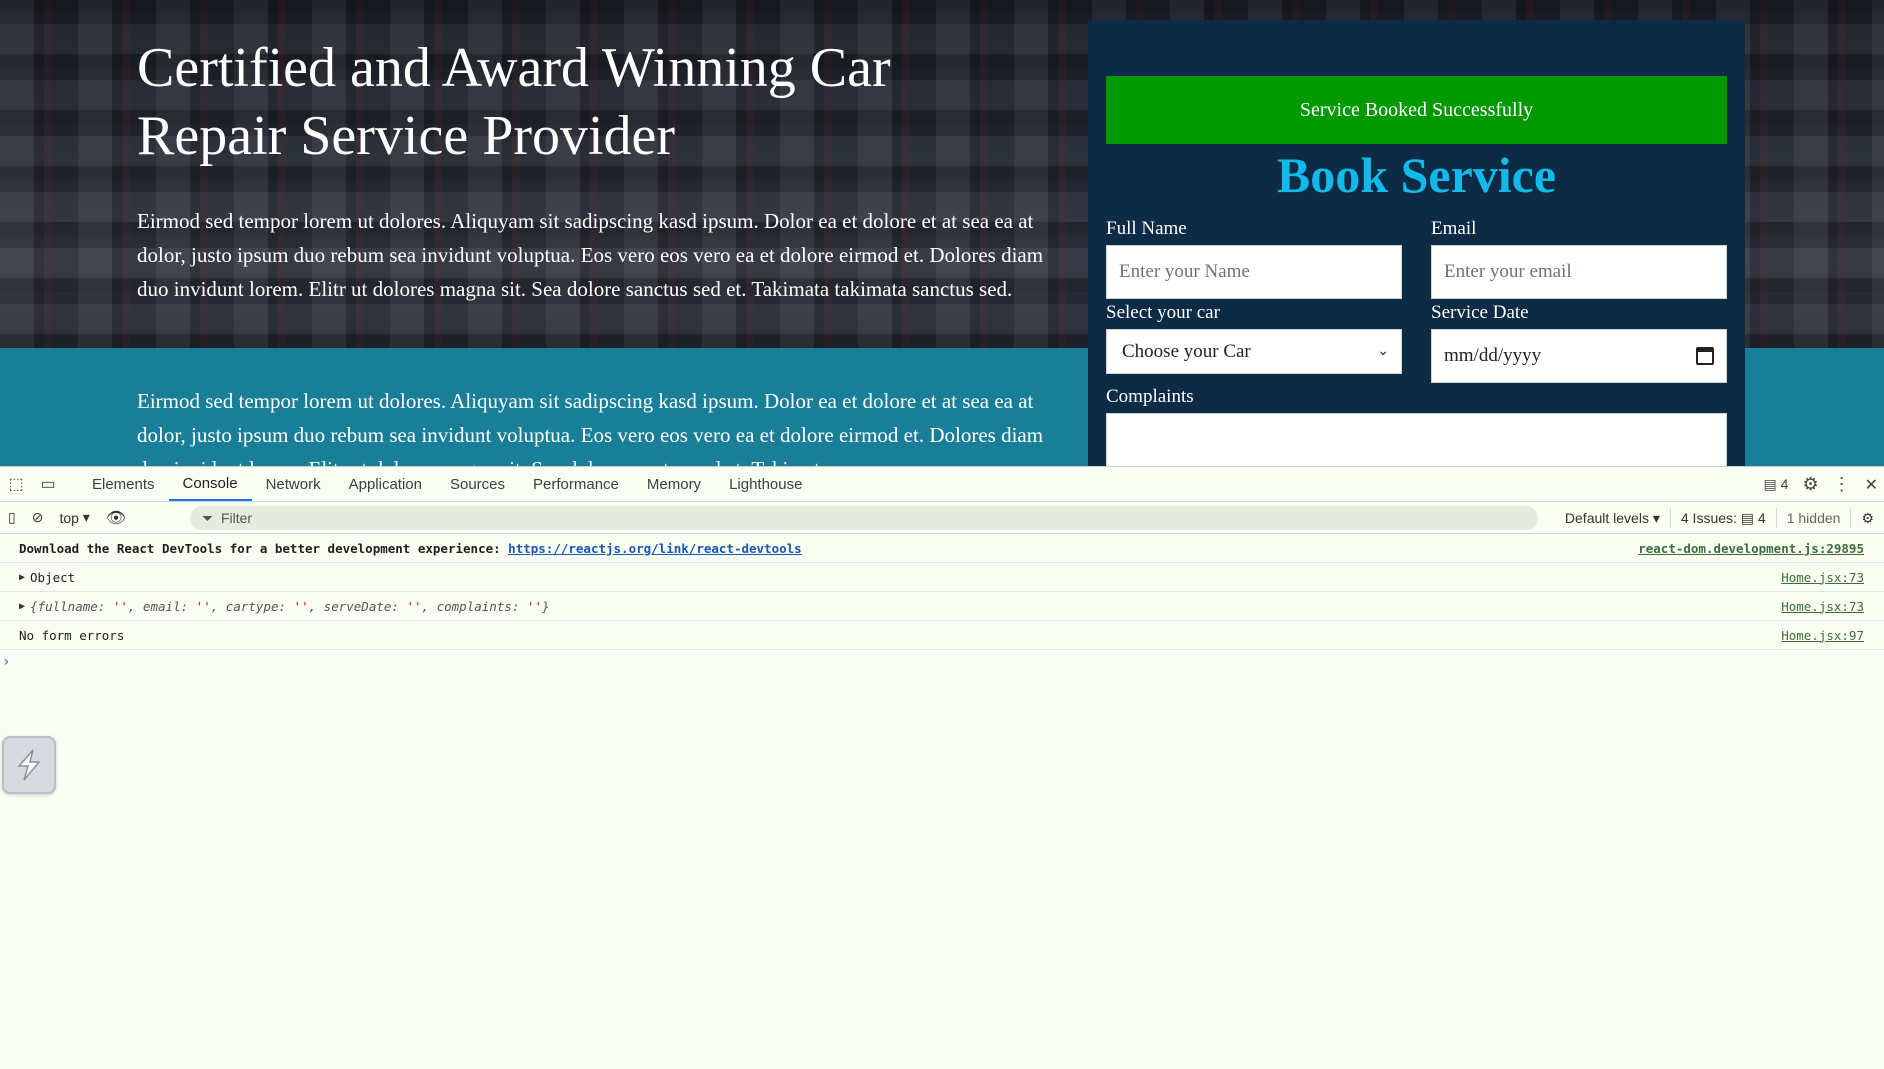  What do you see at coordinates (1454, 228) in the screenshot?
I see `email-label: Email` at bounding box center [1454, 228].